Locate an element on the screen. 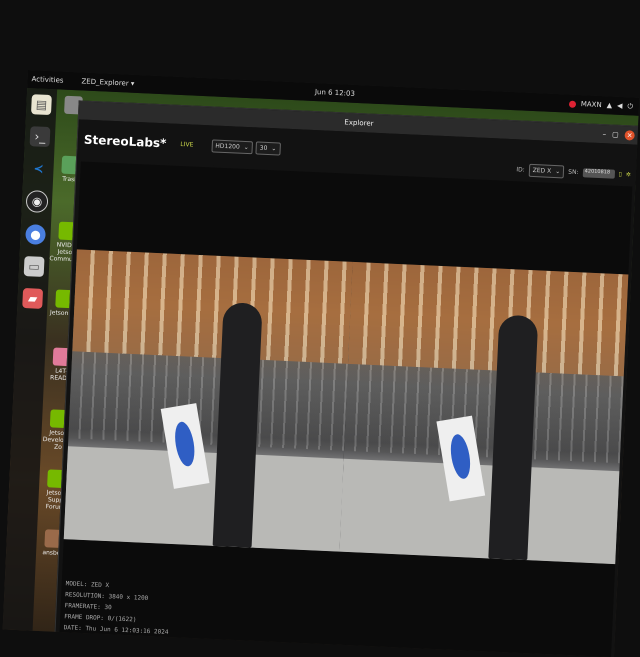 The image size is (640, 657). notes-icon: ▤ is located at coordinates (41, 105).